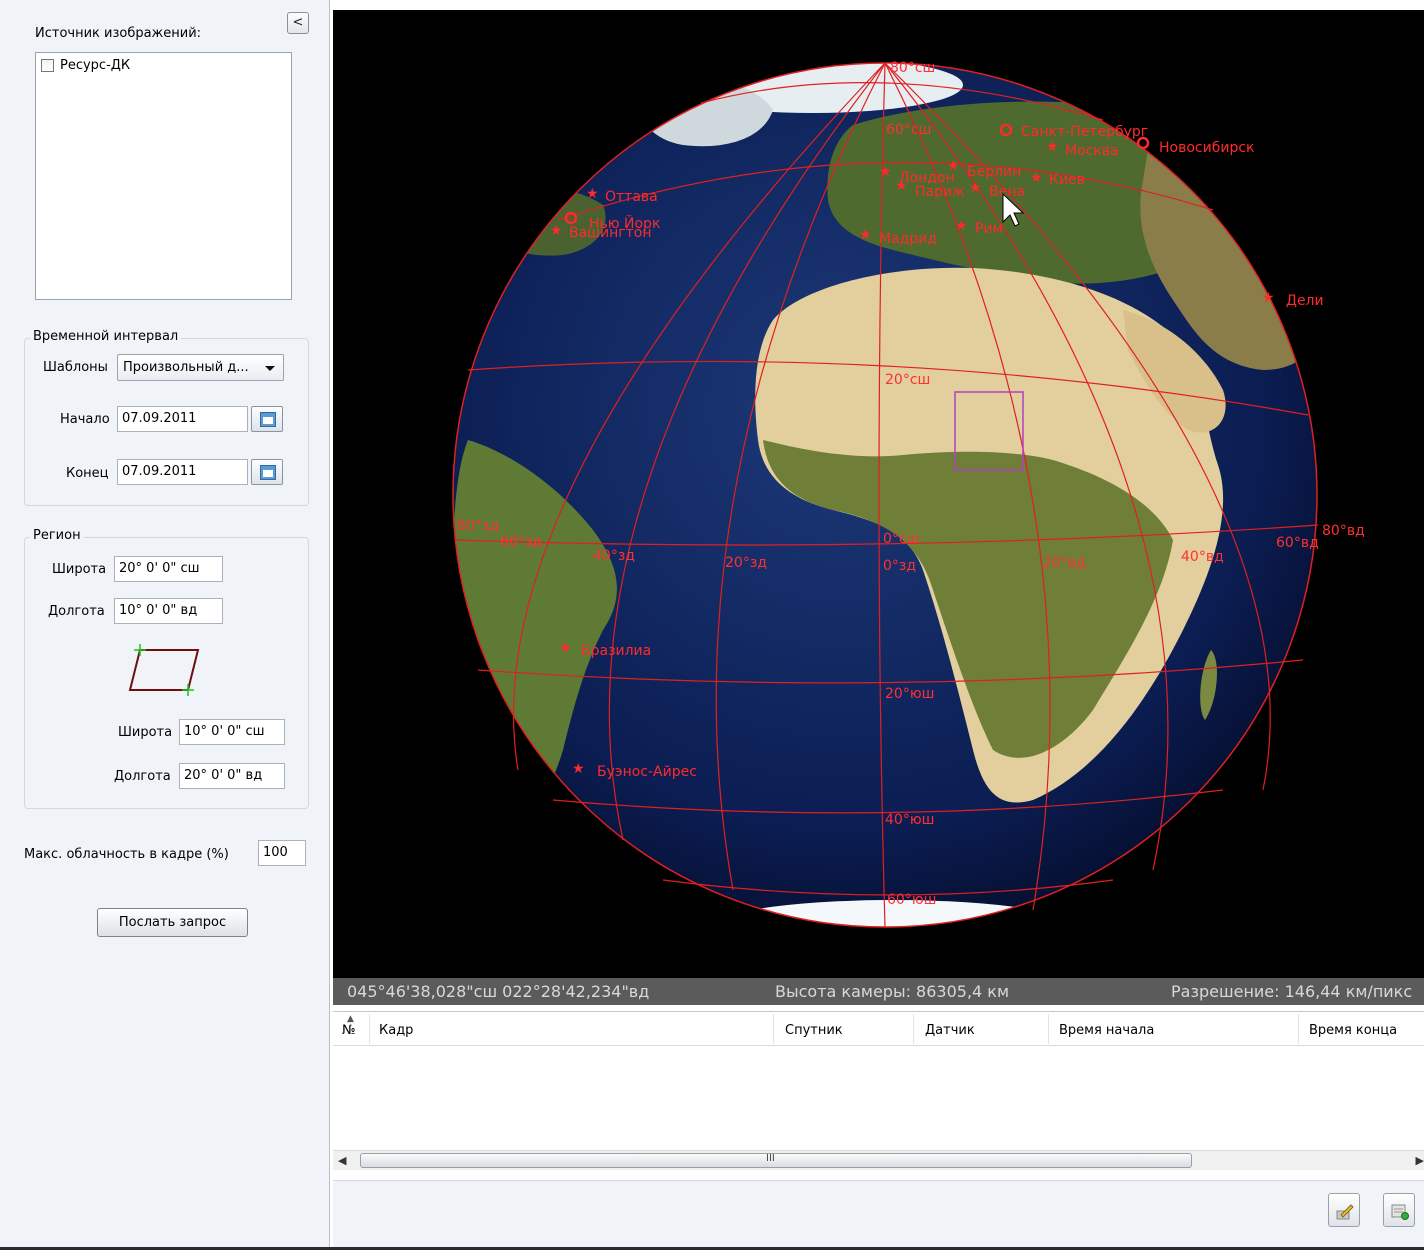 The height and width of the screenshot is (1250, 1424). I want to click on chevron-left-icon: <, so click(298, 22).